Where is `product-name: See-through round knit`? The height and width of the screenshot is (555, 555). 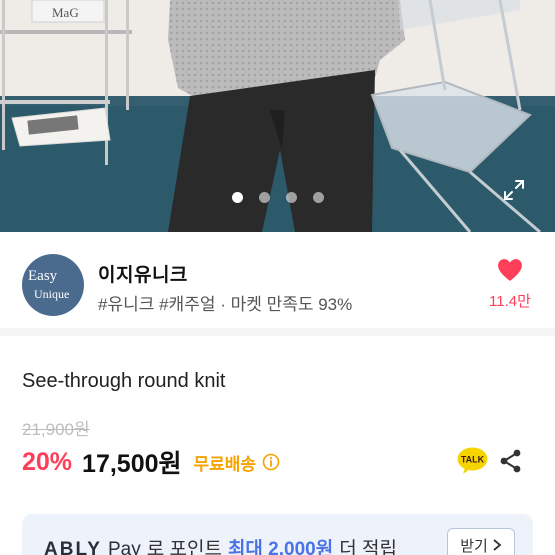
product-name: See-through round knit is located at coordinates (124, 381).